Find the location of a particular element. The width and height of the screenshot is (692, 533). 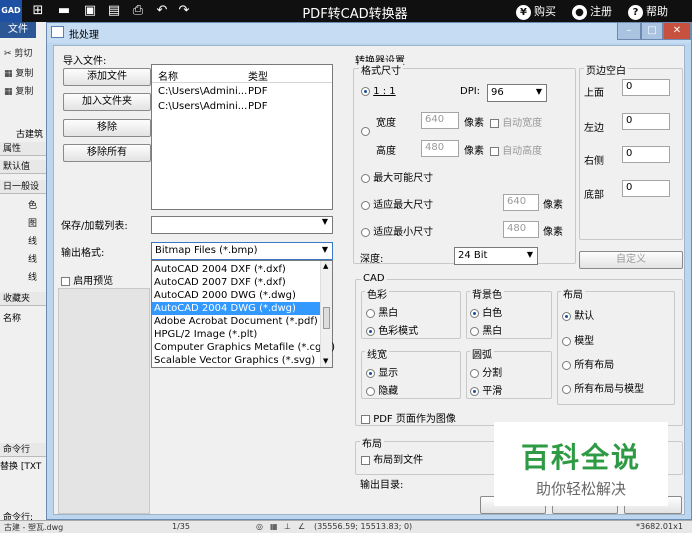

register-link: ● 注册 is located at coordinates (592, 11).